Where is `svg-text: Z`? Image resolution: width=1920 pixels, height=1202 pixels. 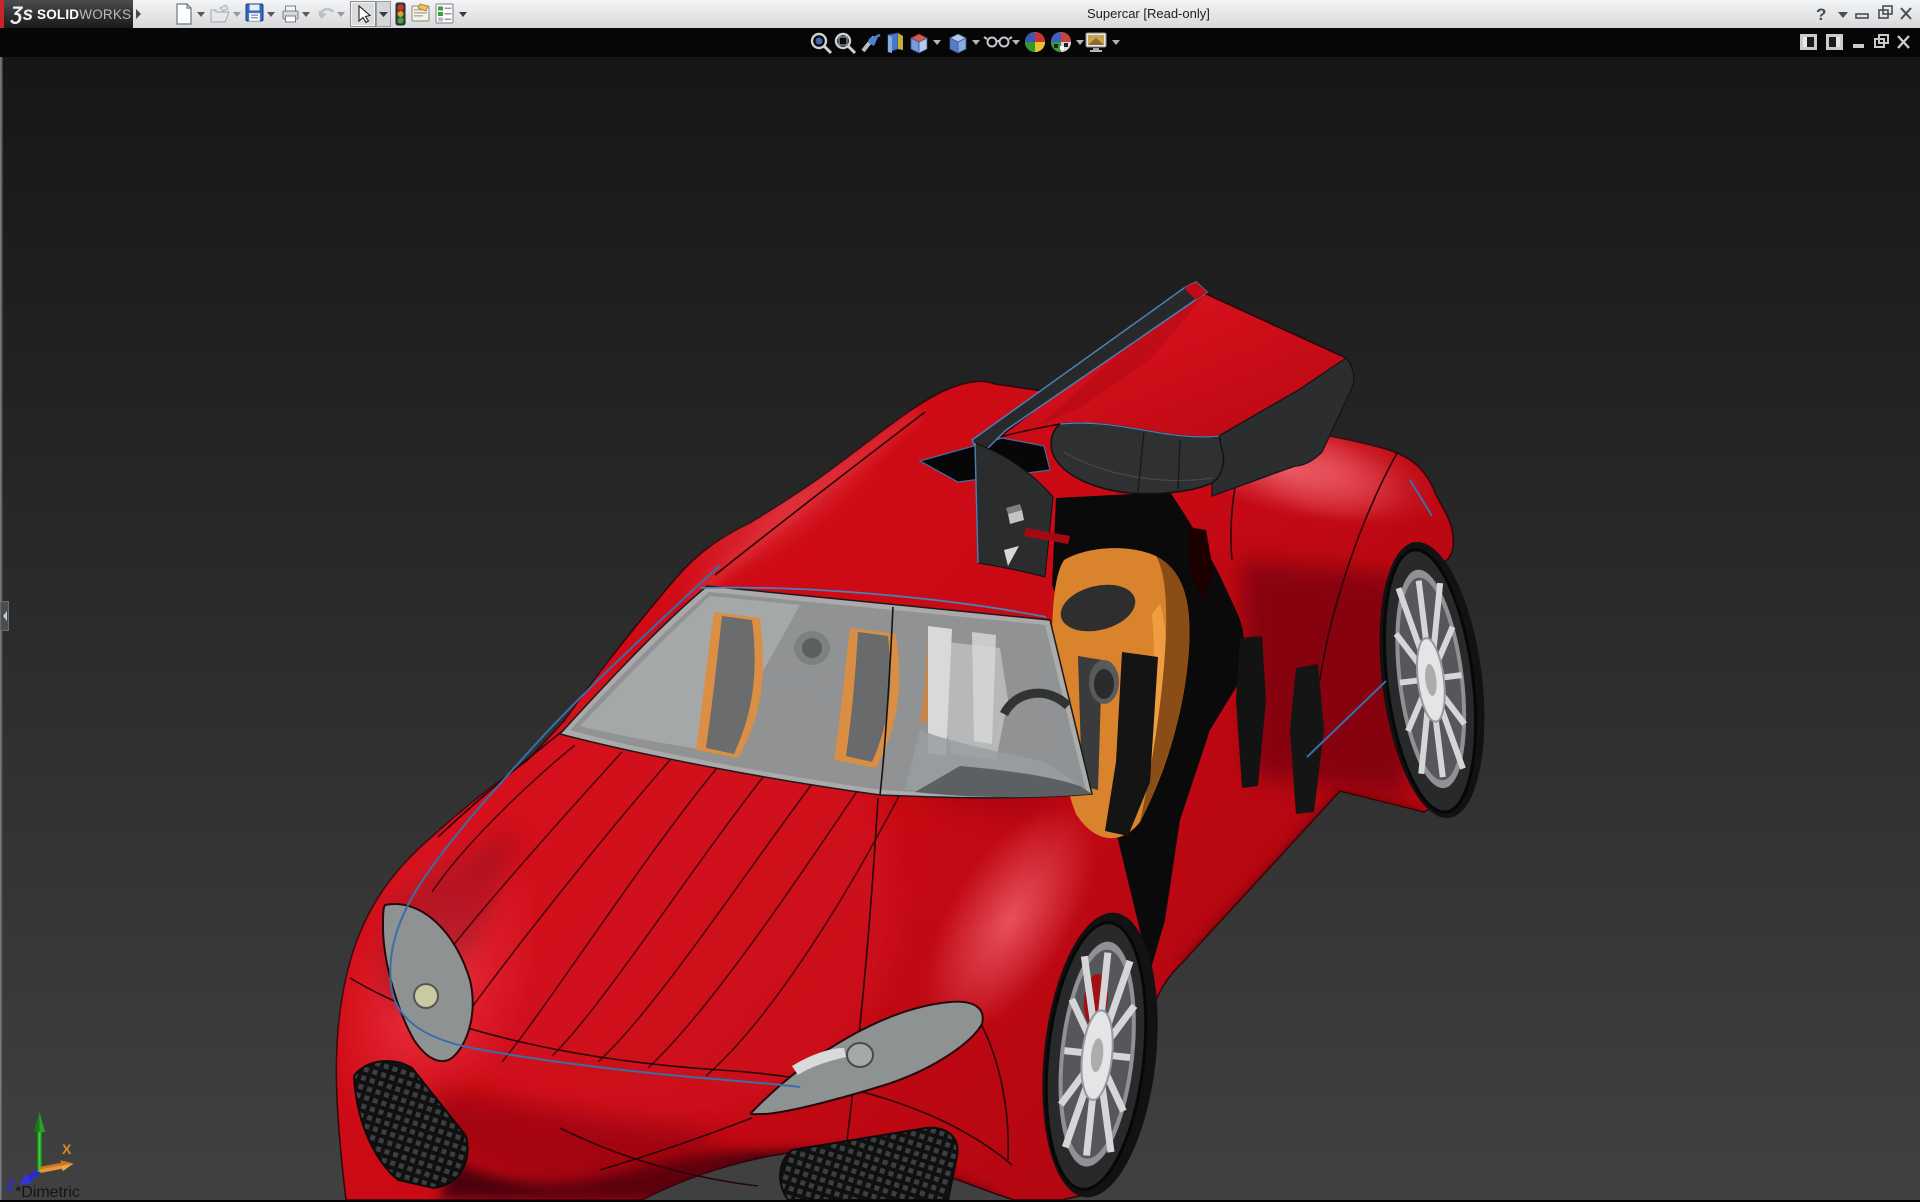 svg-text: Z is located at coordinates (10, 1185).